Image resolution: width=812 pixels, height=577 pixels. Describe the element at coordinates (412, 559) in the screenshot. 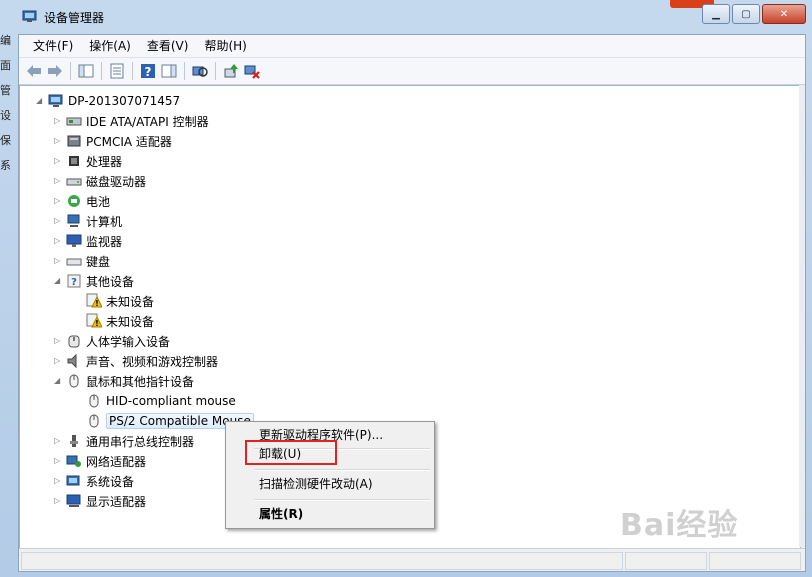

I see `status-bar` at that location.